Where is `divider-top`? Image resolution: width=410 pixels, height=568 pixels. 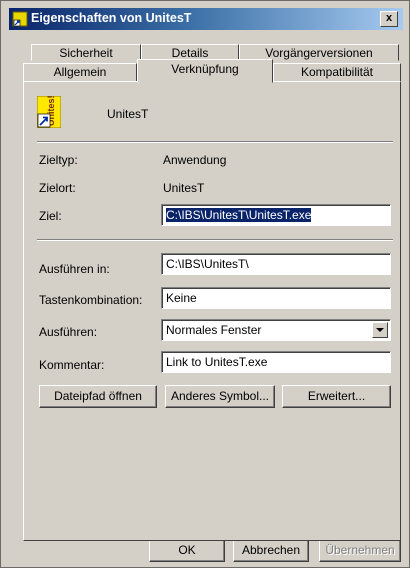 divider-top is located at coordinates (215, 142).